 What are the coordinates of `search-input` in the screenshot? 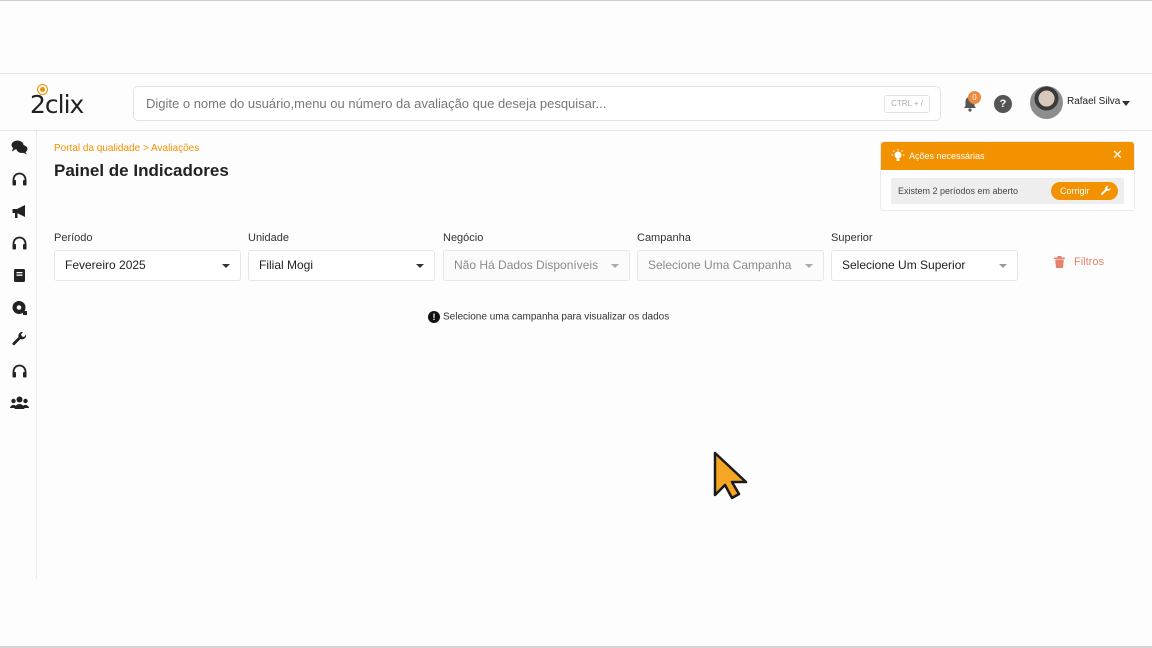 It's located at (511, 103).